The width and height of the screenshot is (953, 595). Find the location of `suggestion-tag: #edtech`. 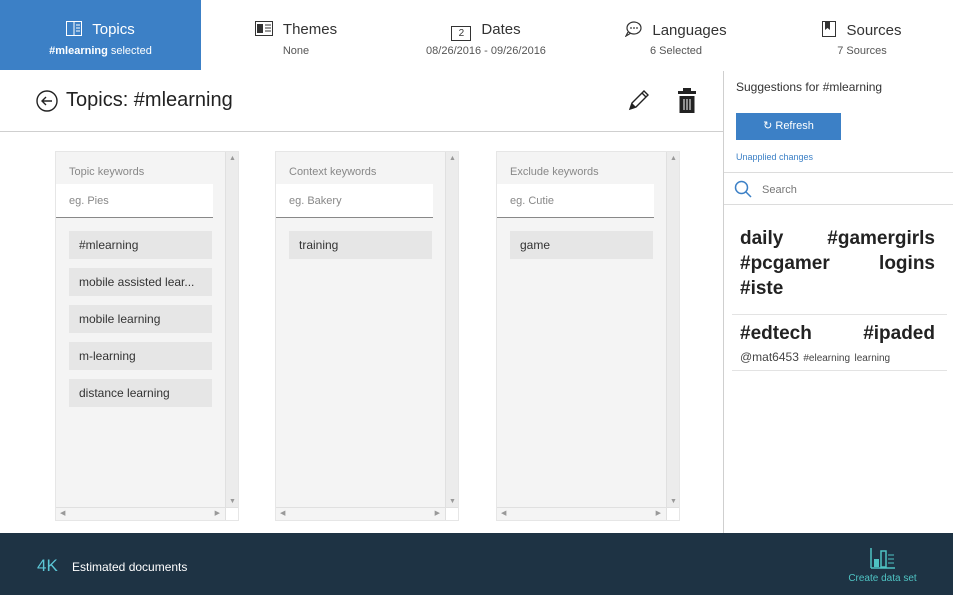

suggestion-tag: #edtech is located at coordinates (776, 333).